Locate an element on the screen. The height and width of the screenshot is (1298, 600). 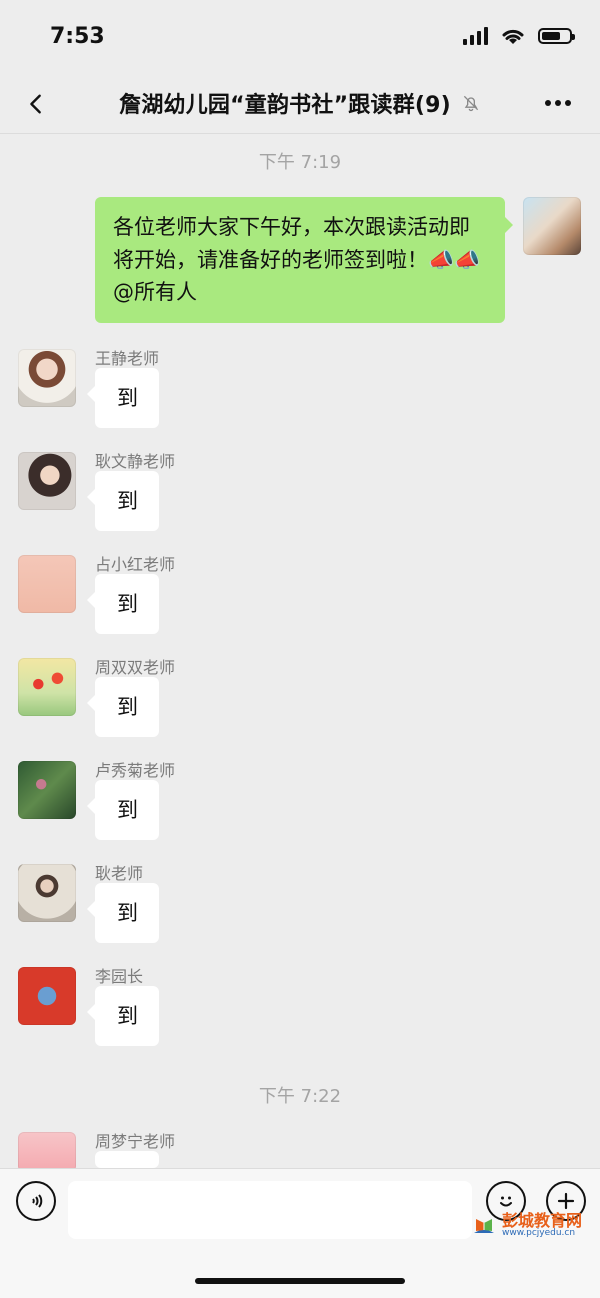
input-bar is located at coordinates (300, 1210).